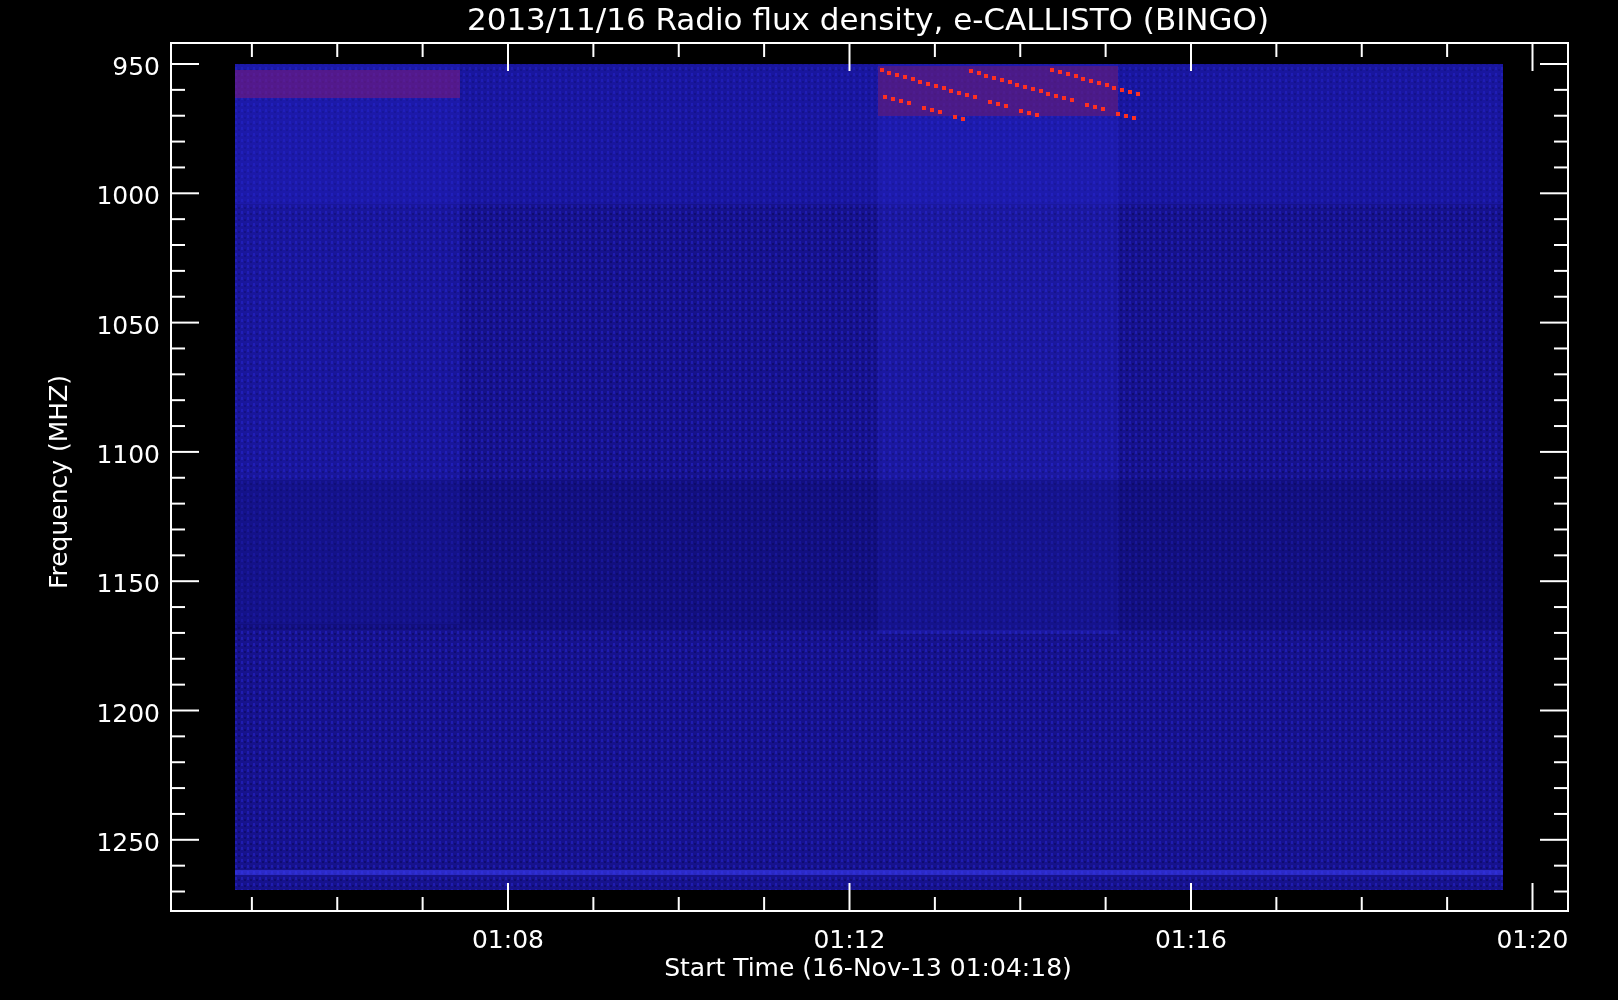  Describe the element at coordinates (58, 482) in the screenshot. I see `y-axis-label: Frequency (MHZ)` at that location.